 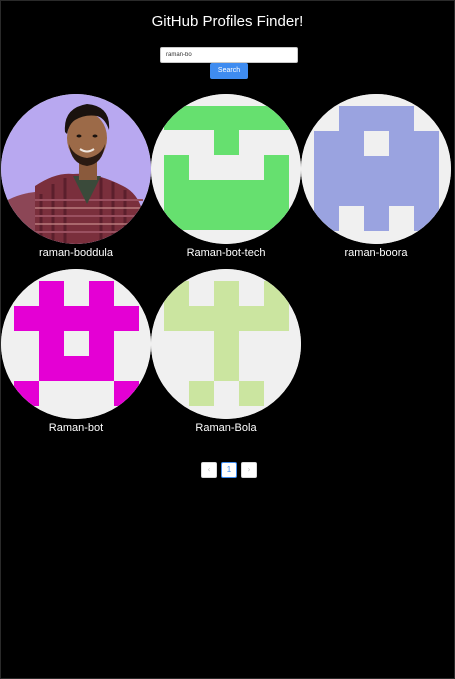 I want to click on profile-card: Raman-Bola, so click(x=226, y=351).